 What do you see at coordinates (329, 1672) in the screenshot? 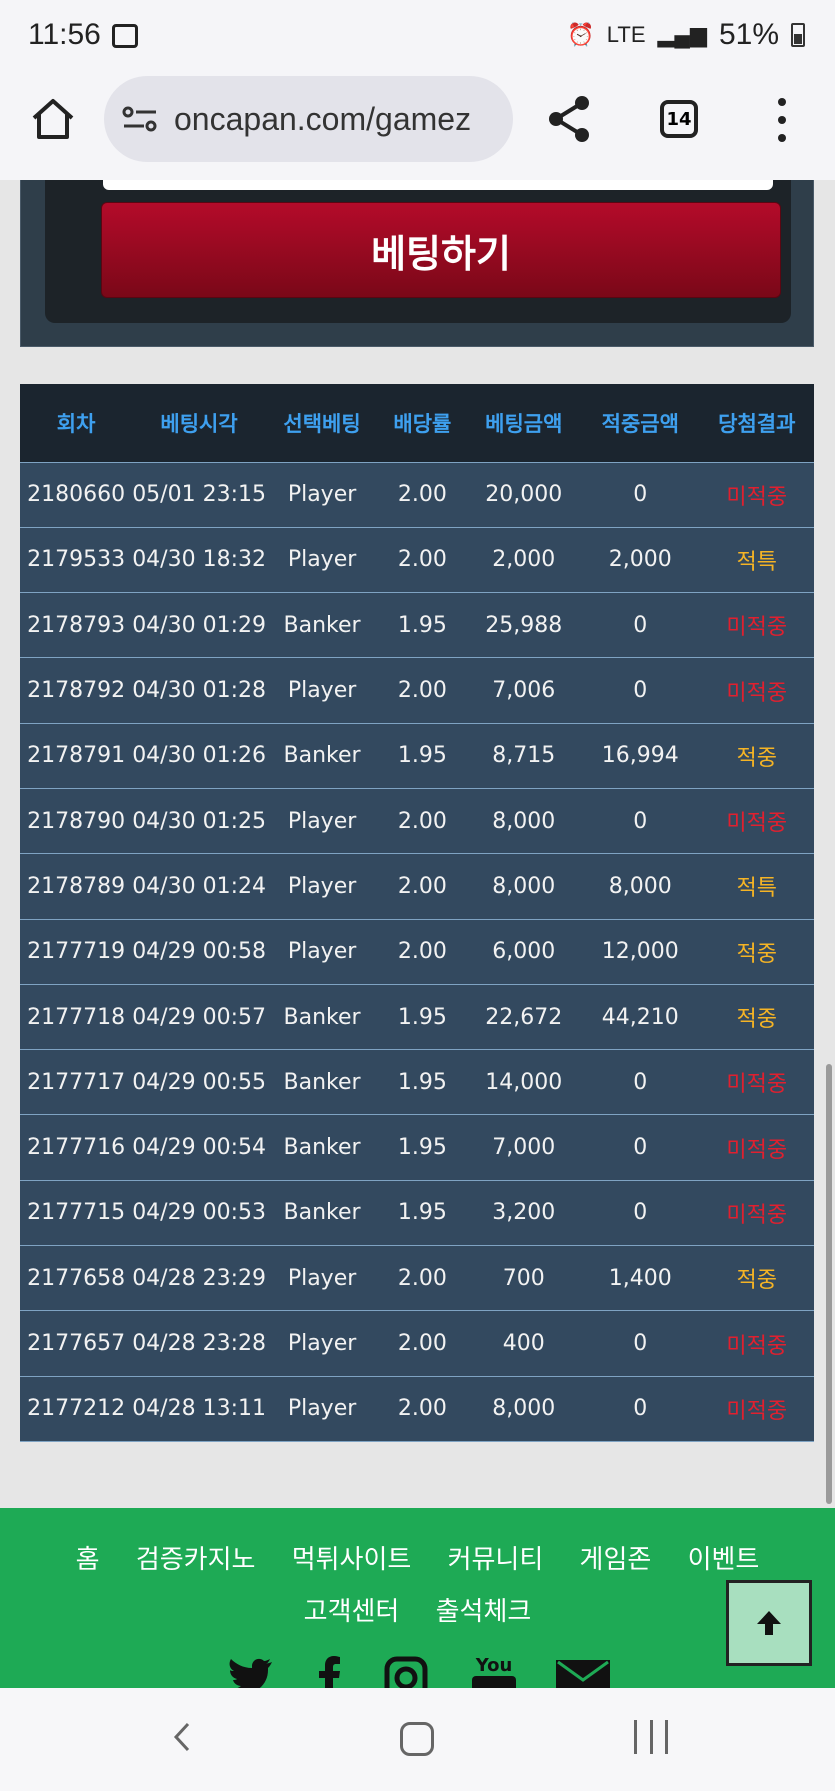
I see `facebook-icon` at bounding box center [329, 1672].